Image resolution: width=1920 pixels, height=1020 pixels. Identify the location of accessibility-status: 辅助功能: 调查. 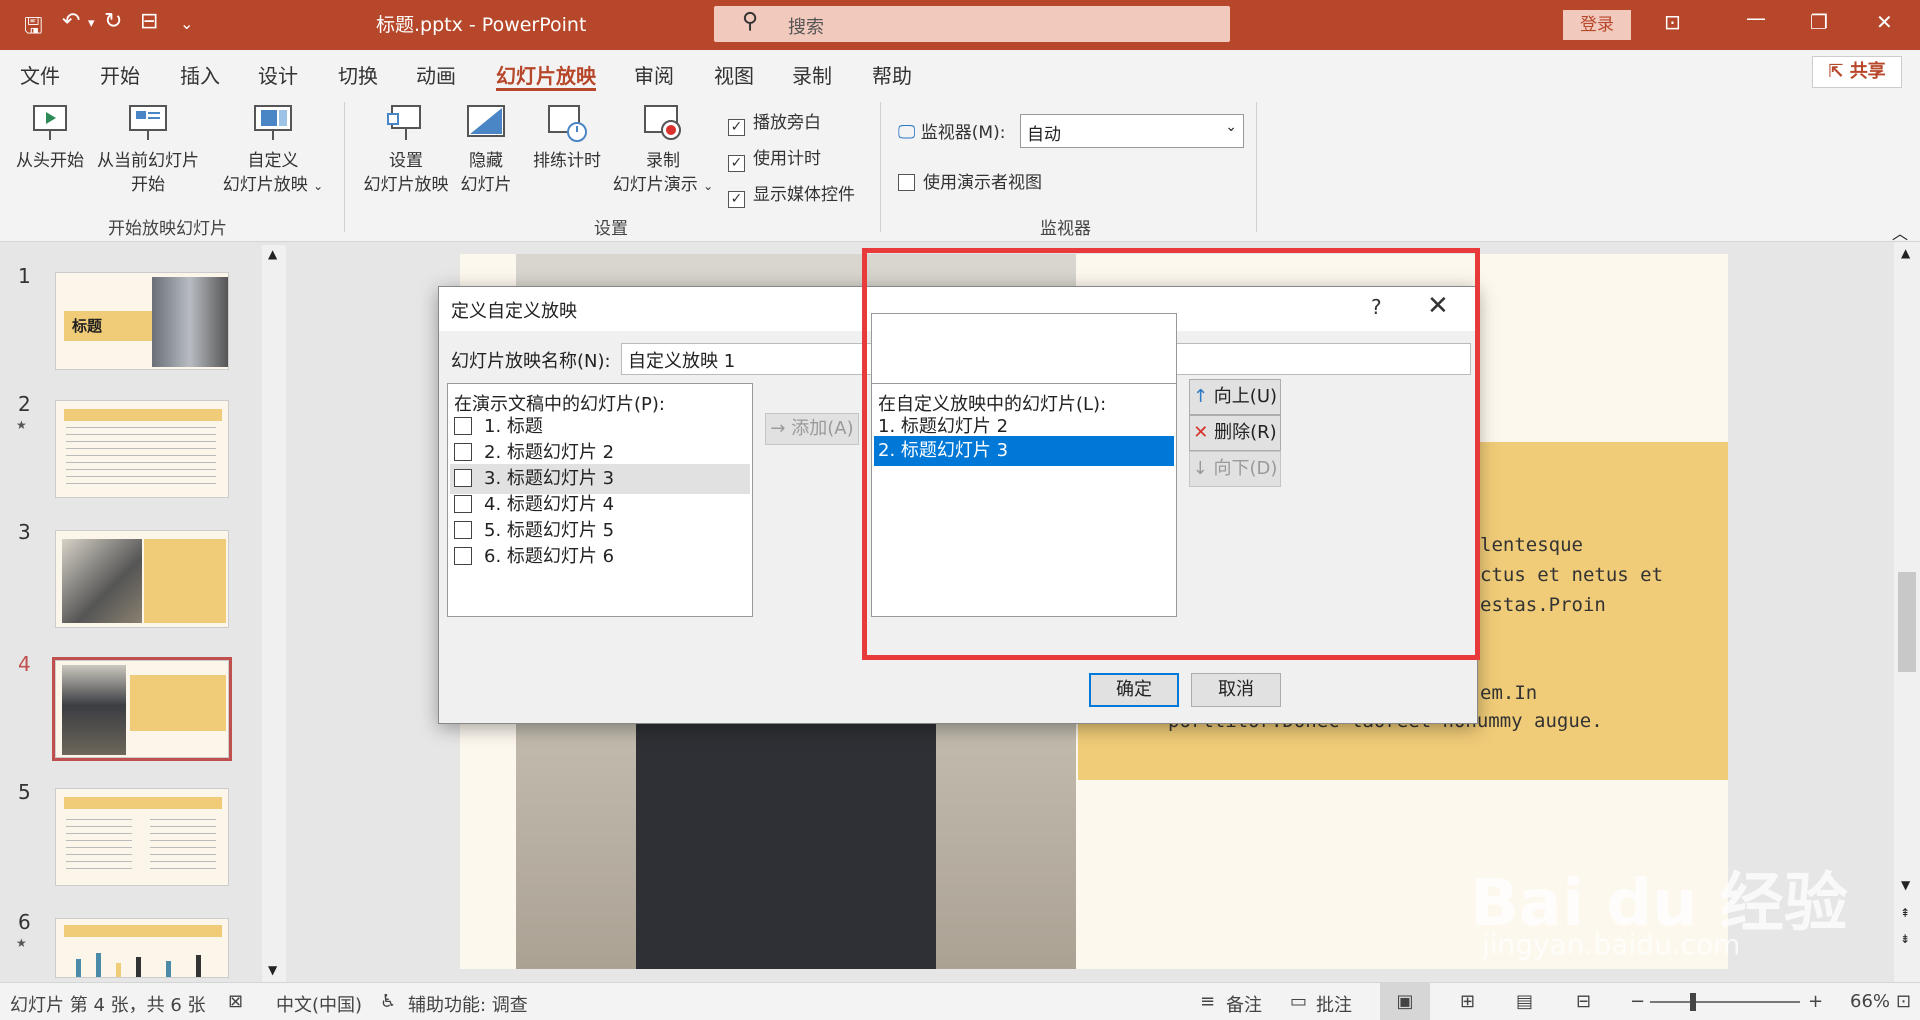
(468, 1004).